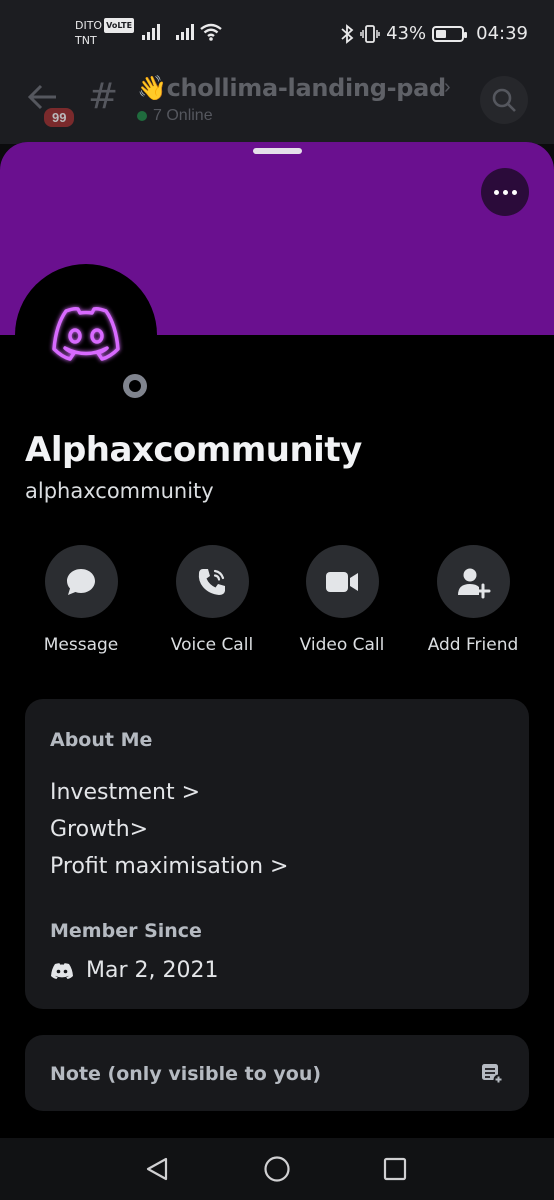  I want to click on nav-home-button, so click(277, 1169).